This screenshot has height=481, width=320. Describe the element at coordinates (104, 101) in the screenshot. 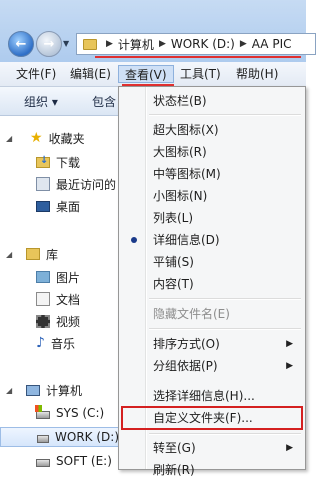

I see `include-in-library-button: 包含` at that location.